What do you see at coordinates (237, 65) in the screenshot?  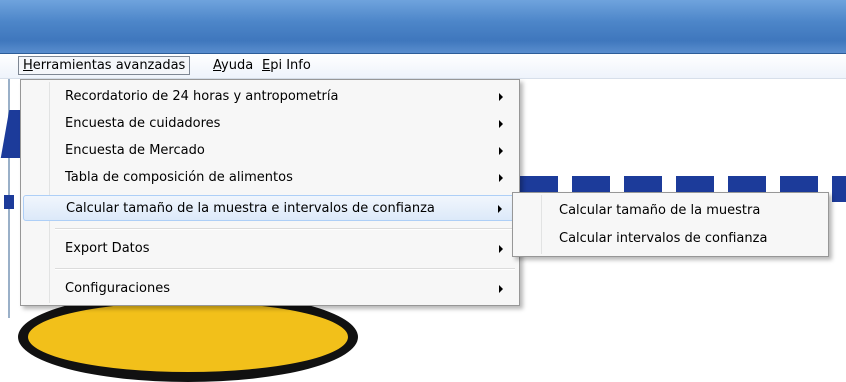 I see `menu-label: yuda` at bounding box center [237, 65].